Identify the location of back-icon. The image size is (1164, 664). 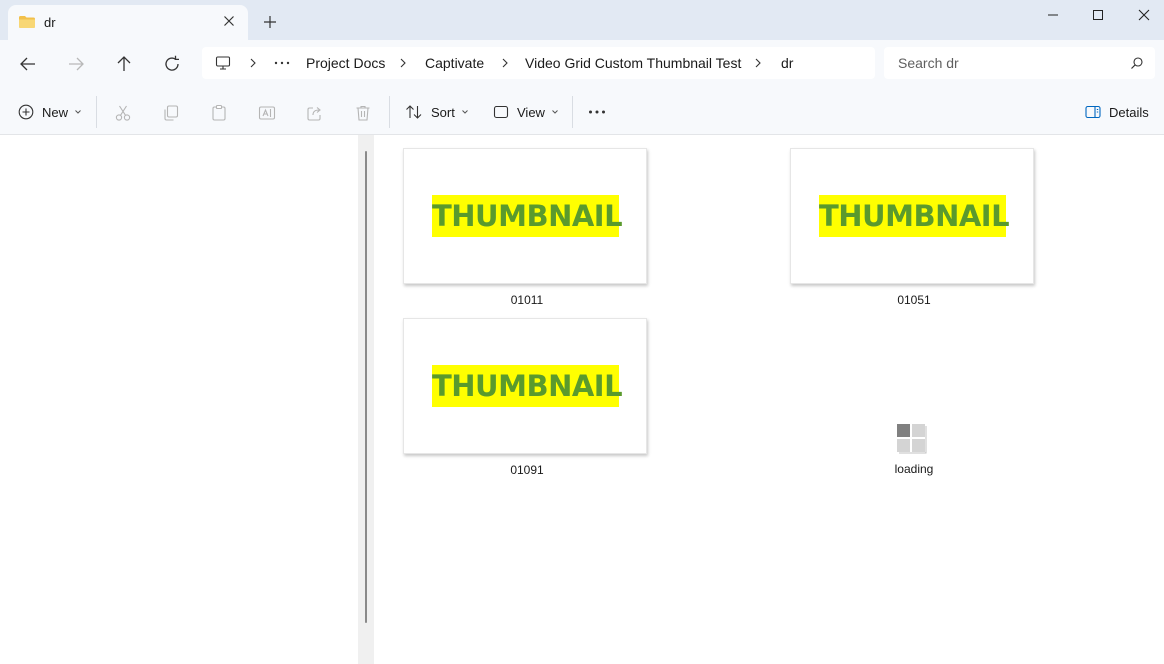
(28, 64).